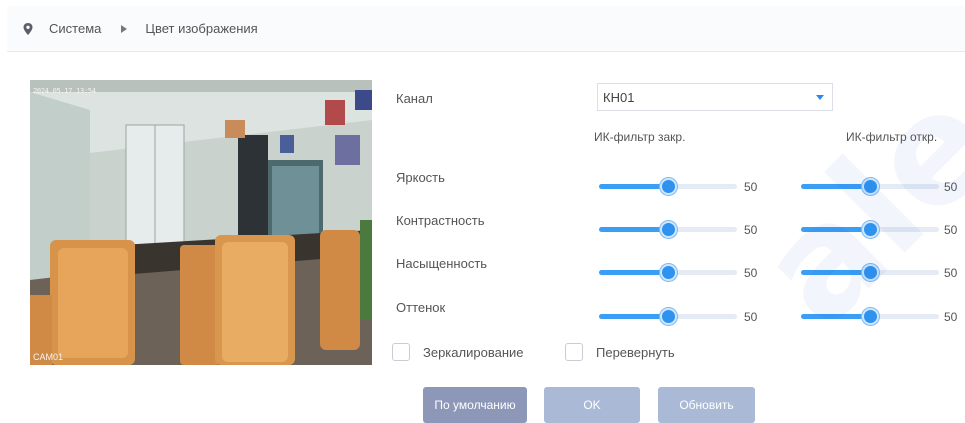  What do you see at coordinates (892, 137) in the screenshot?
I see `column-ir-open: ИК-фильтр откр.` at bounding box center [892, 137].